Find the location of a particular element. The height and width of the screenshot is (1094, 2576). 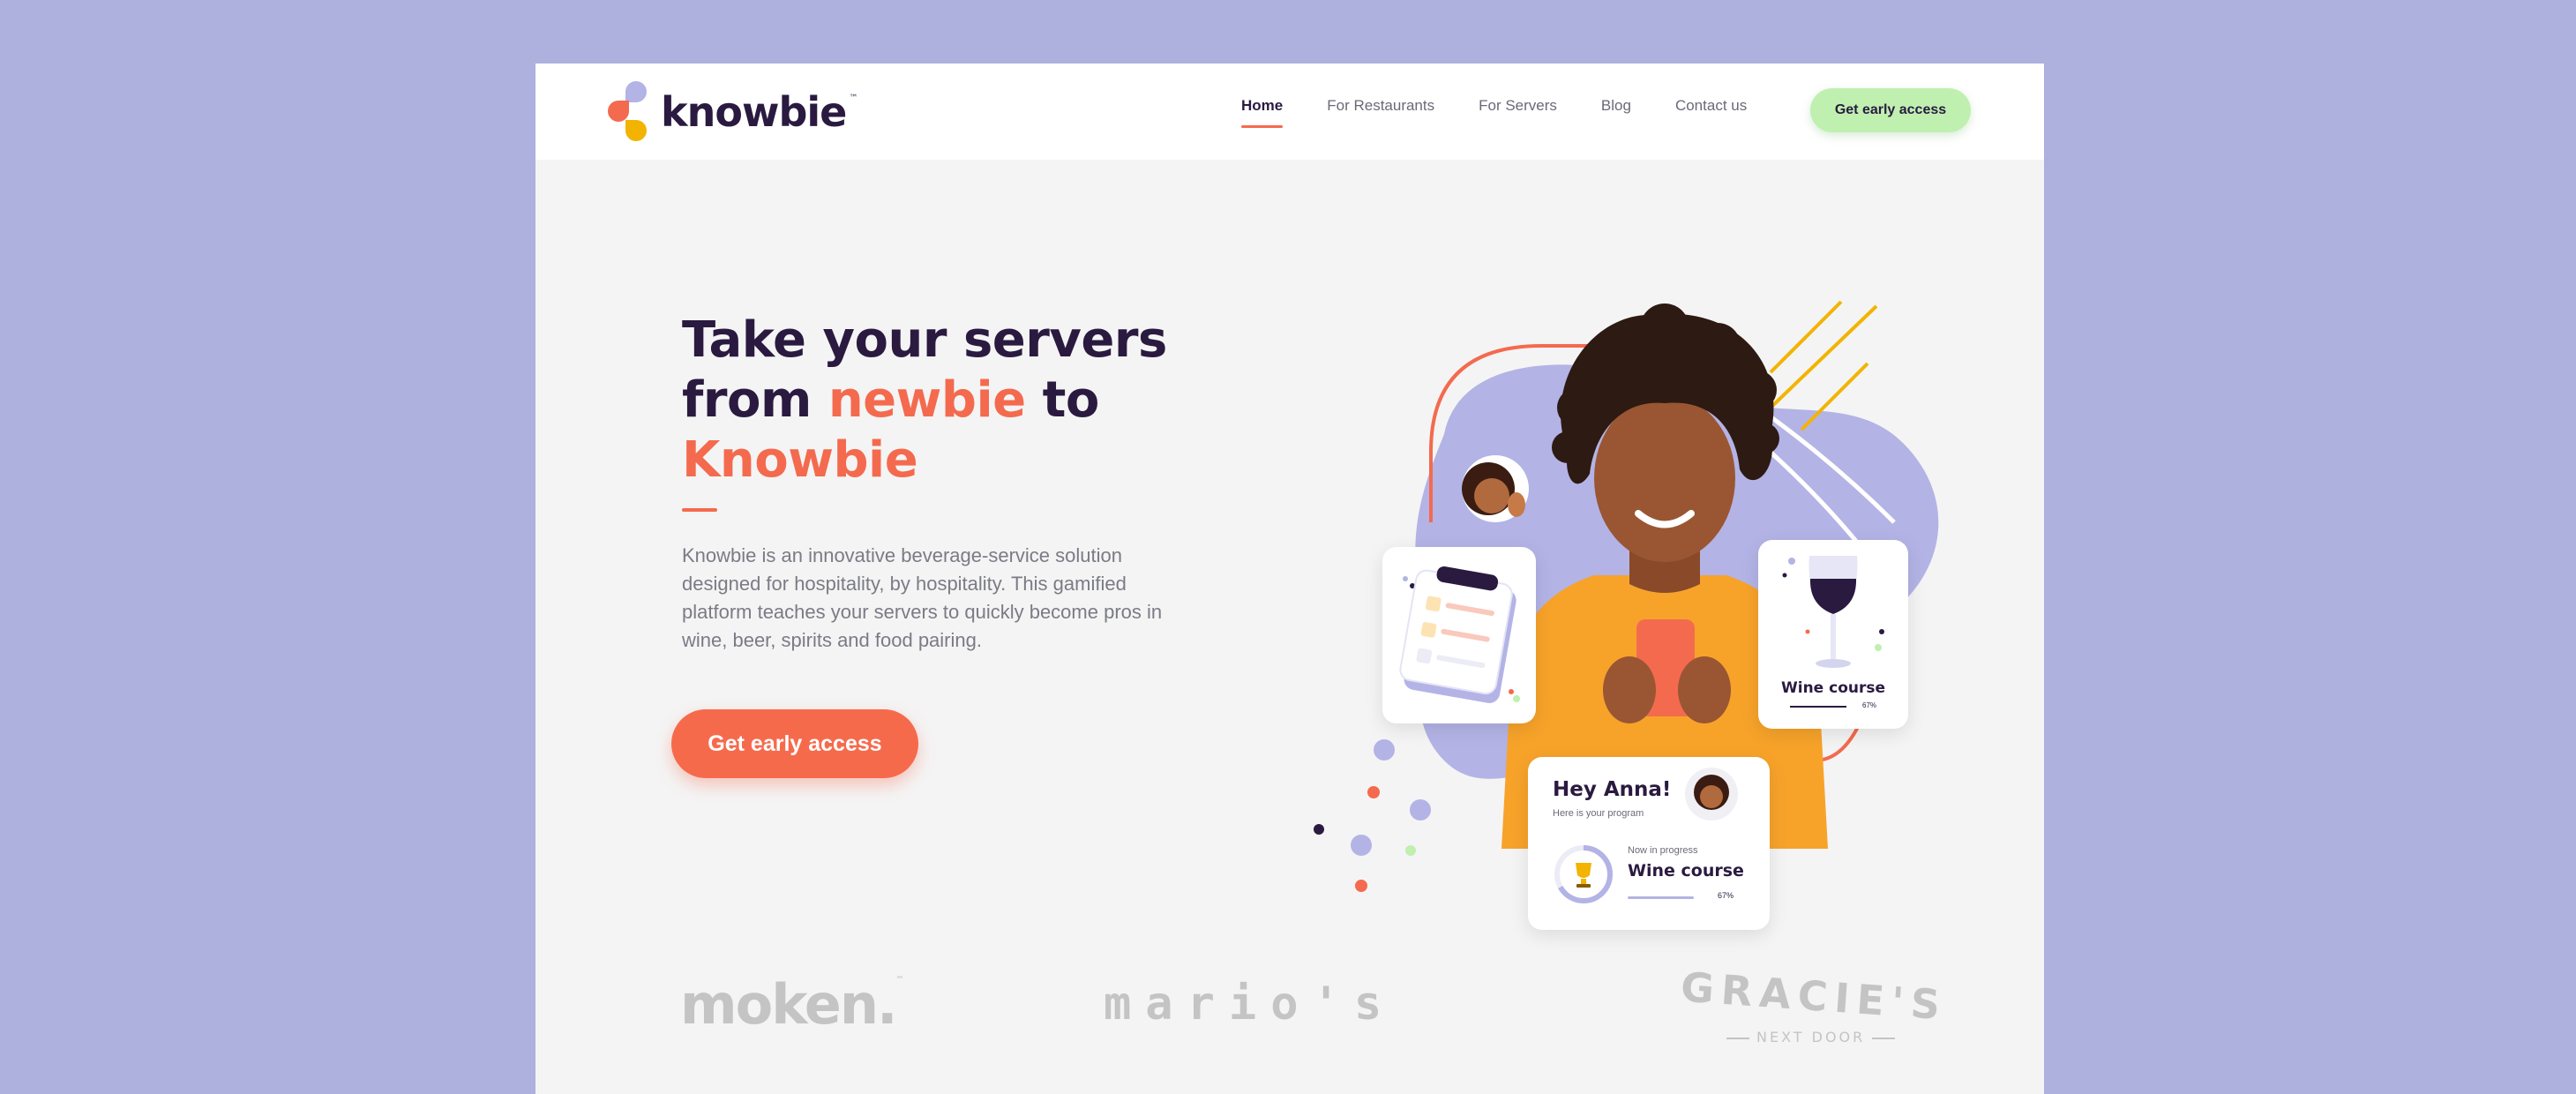

program-subtitle: Here is your program is located at coordinates (1599, 813).